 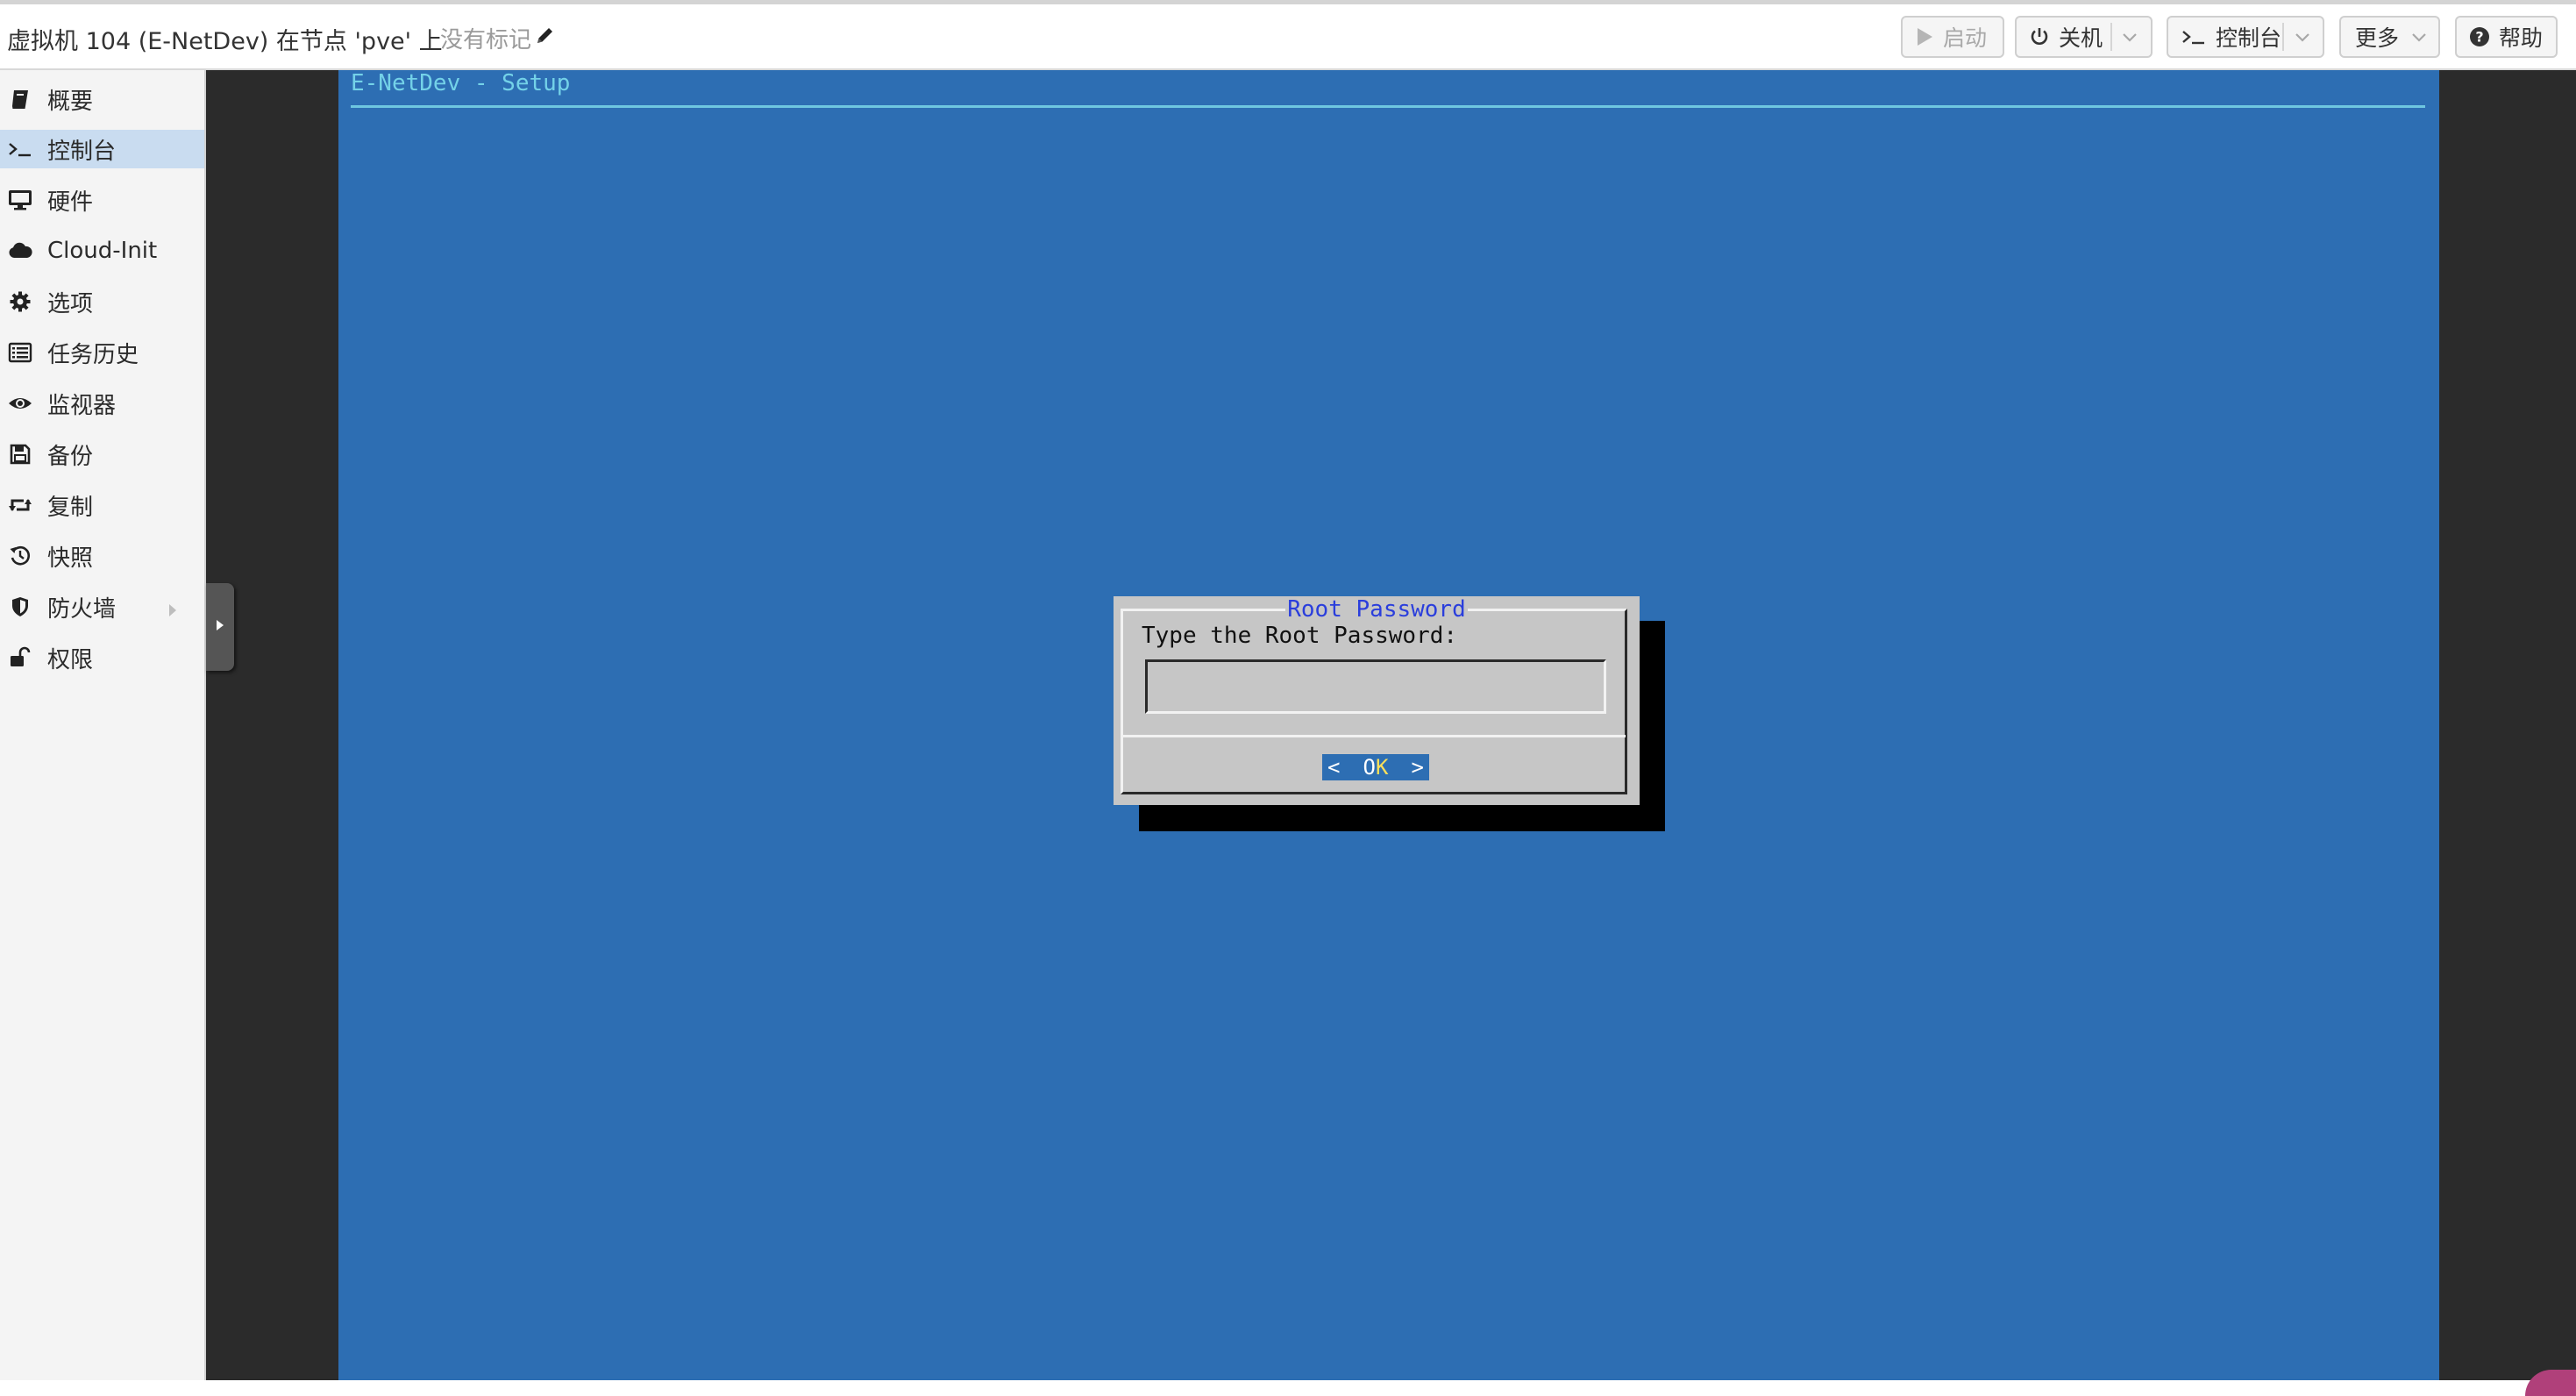 I want to click on sidebar-item-firewall: 防火墙, so click(x=102, y=607).